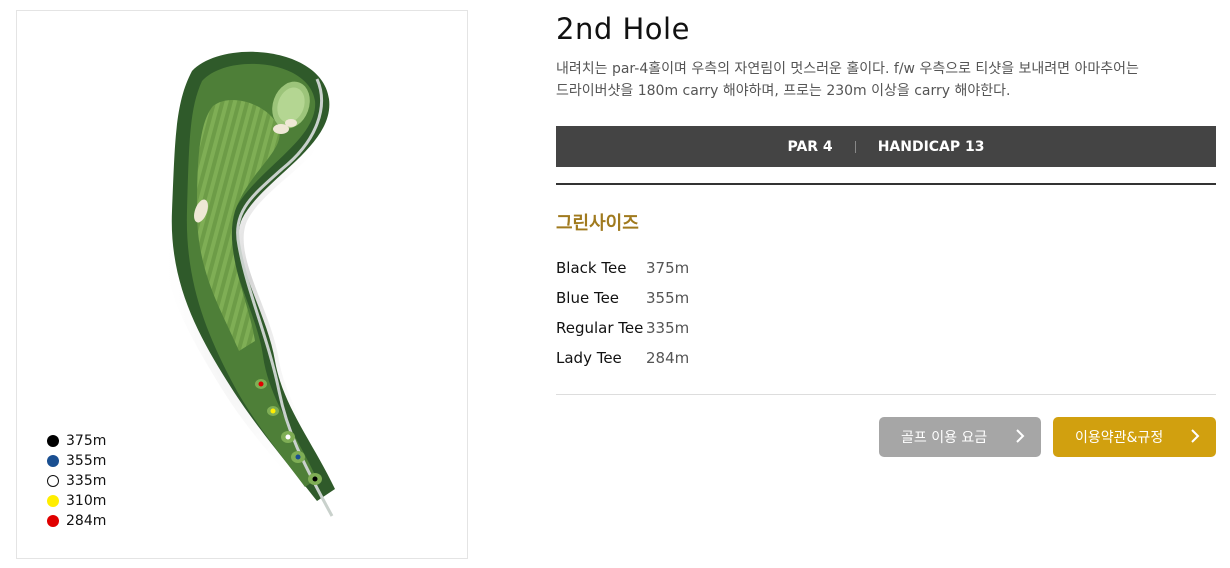 The width and height of the screenshot is (1230, 568). I want to click on par-label: PAR 4, so click(810, 146).